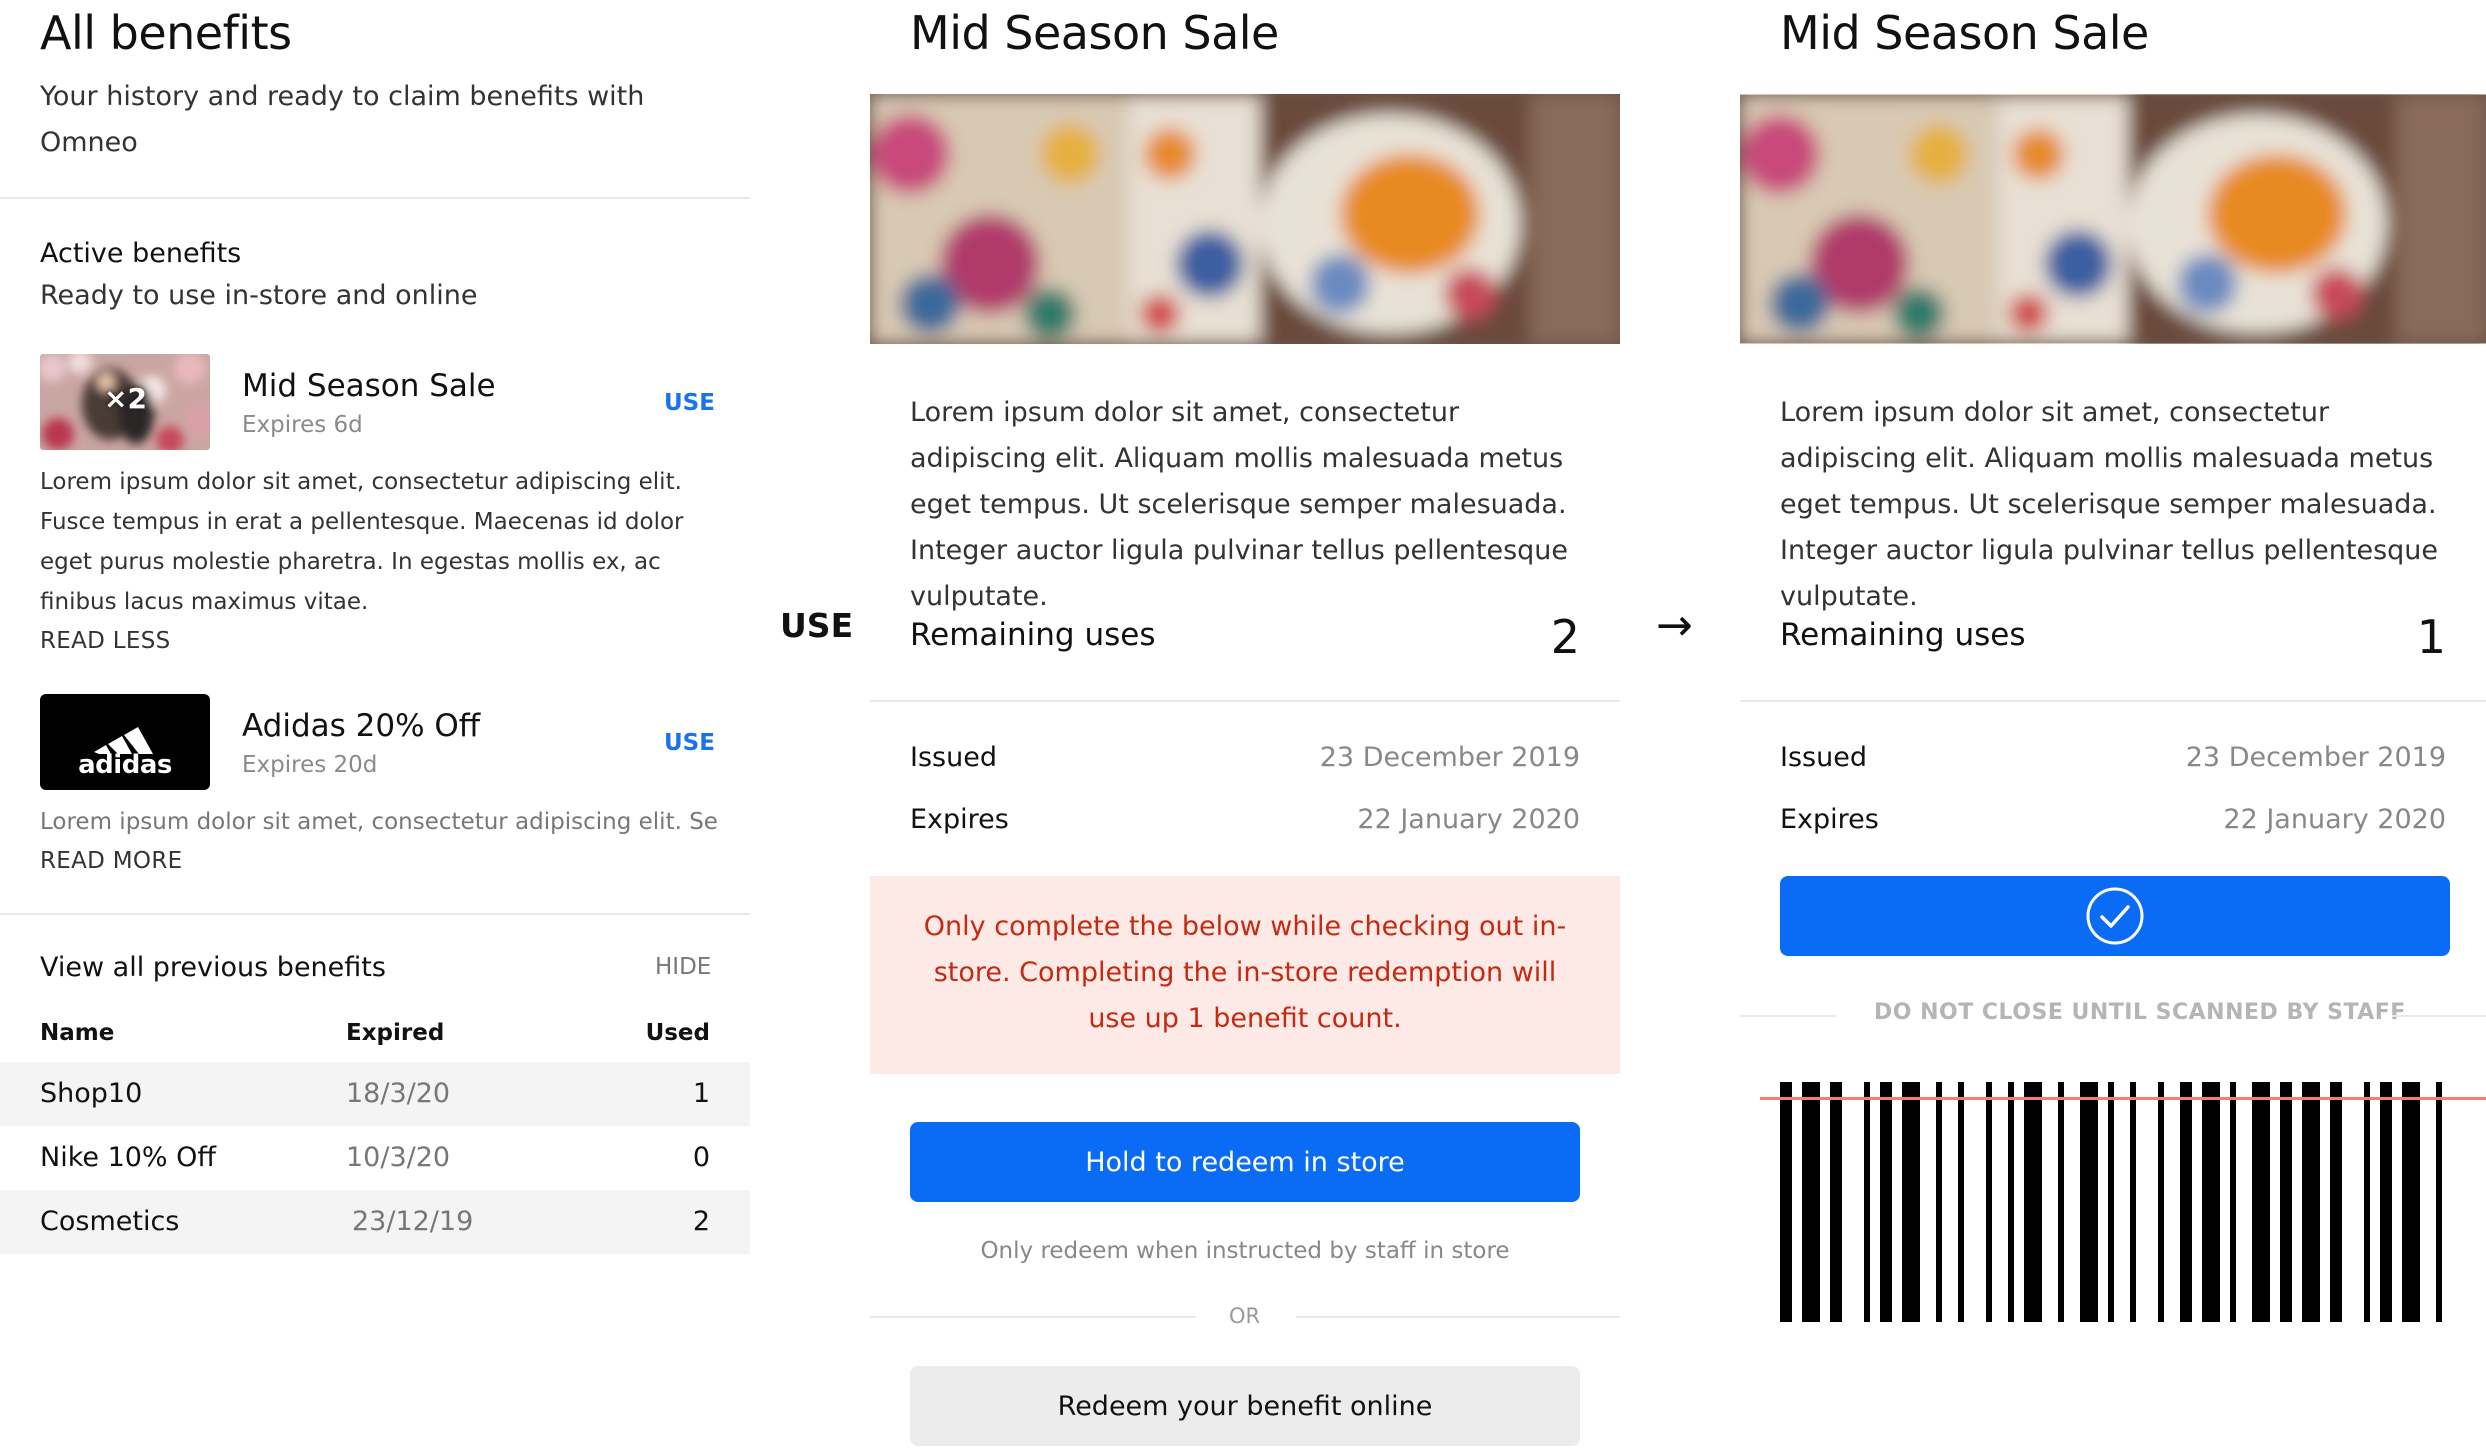 Image resolution: width=2486 pixels, height=1448 pixels. What do you see at coordinates (1245, 1406) in the screenshot?
I see `redeem-online-button: Redeem your benefit online` at bounding box center [1245, 1406].